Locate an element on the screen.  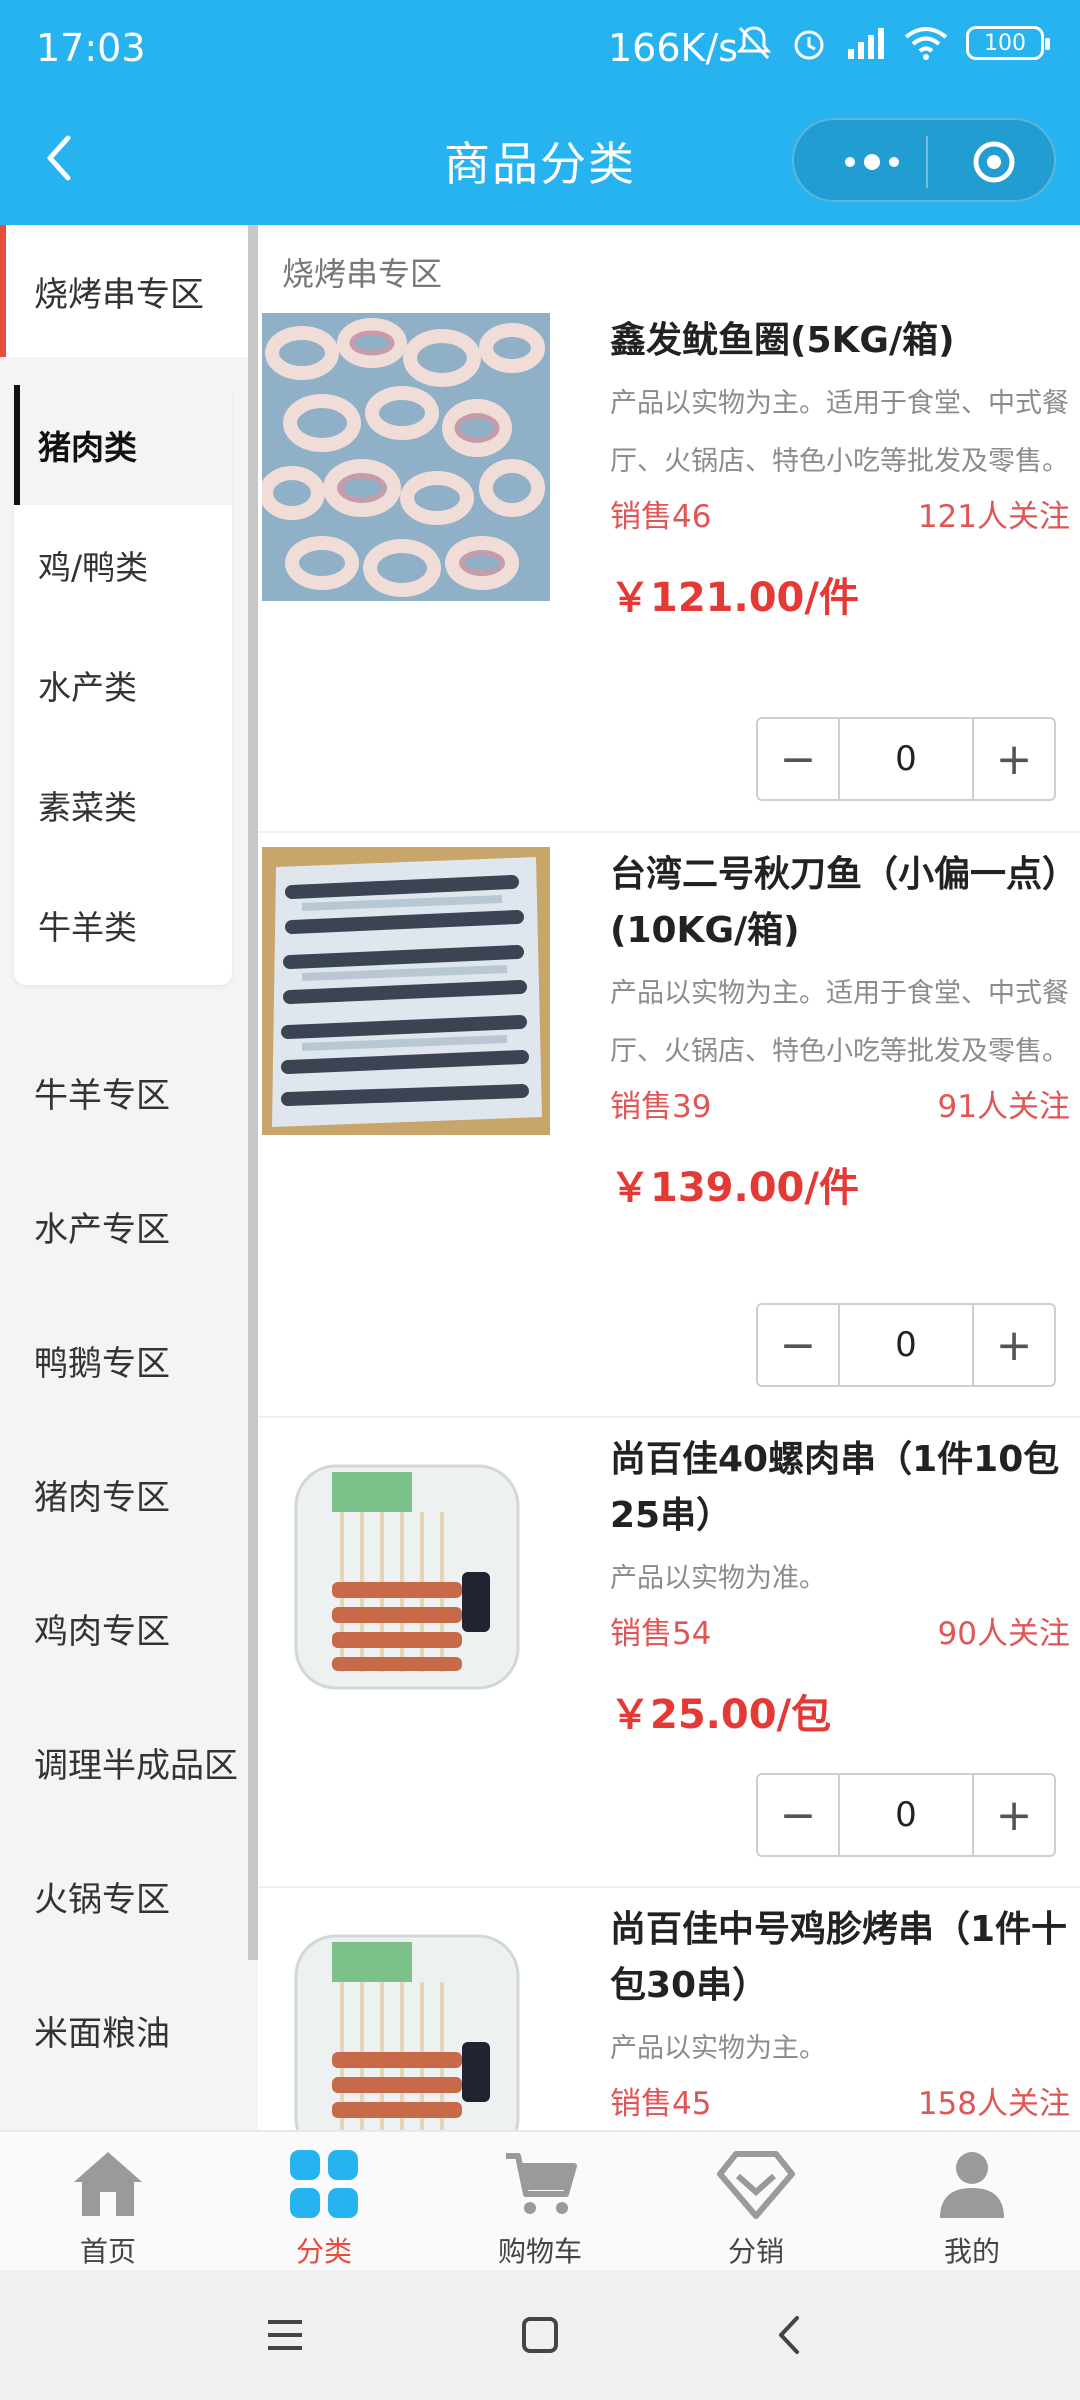
sidebar-item-hotpot-zone: 火锅专区 is located at coordinates (129, 1896).